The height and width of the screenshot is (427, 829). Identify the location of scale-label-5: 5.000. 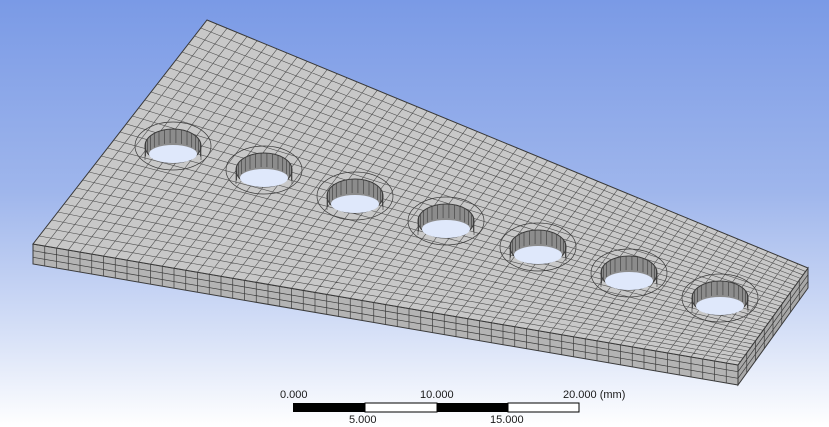
(363, 420).